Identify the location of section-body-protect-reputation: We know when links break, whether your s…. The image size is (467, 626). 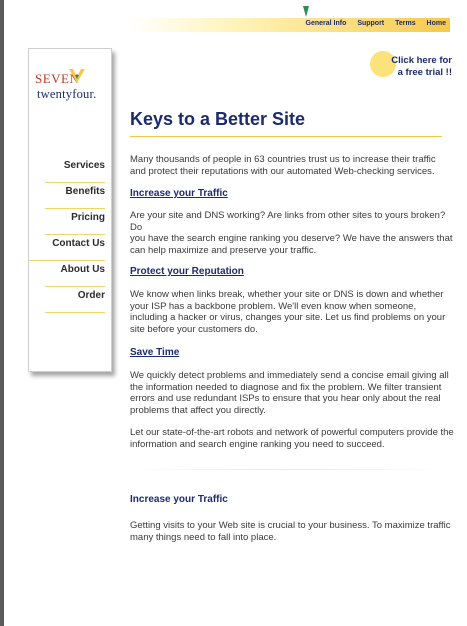
(288, 312).